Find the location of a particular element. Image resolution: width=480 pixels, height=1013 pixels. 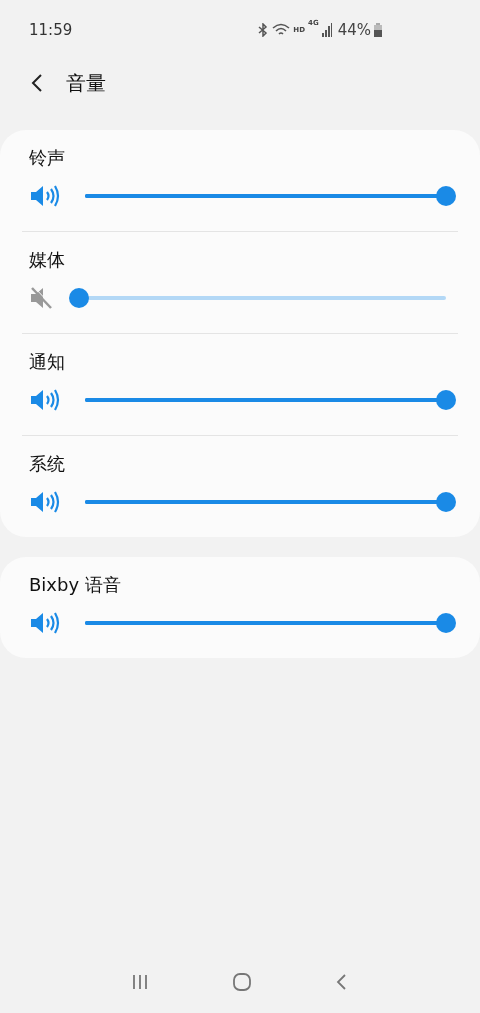

muted-speaker-icon is located at coordinates (42, 298).